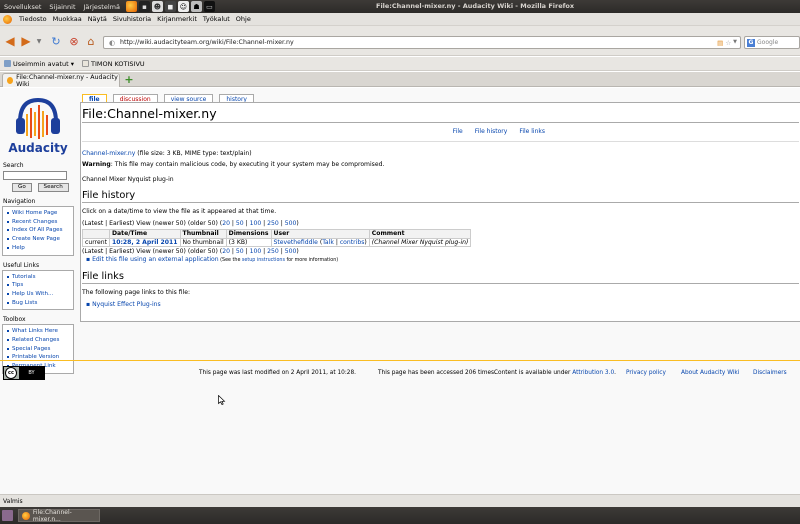 The height and width of the screenshot is (524, 800). What do you see at coordinates (533, 373) in the screenshot?
I see `copyright-prefix: Content is available under` at bounding box center [533, 373].